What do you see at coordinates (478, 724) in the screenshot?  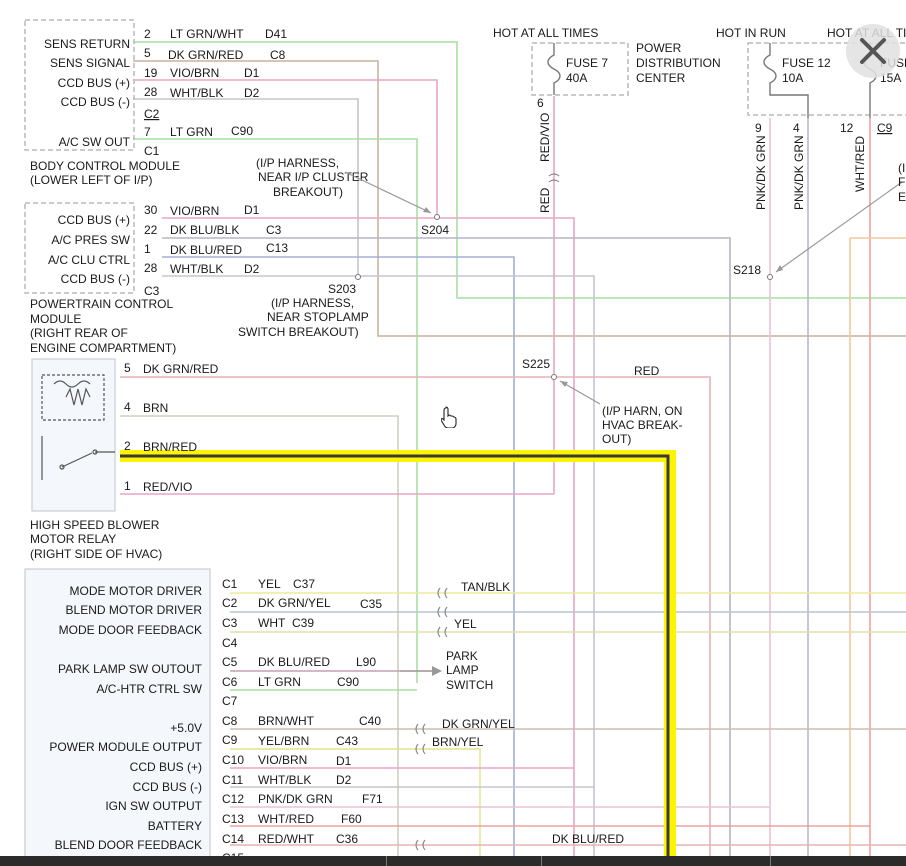 I see `wire-label-dk-grn-yel: DK GRN/YEL` at bounding box center [478, 724].